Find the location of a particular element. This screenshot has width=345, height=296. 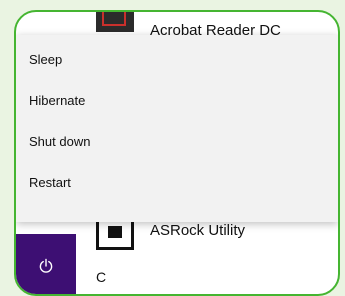

asrock-logo-mark is located at coordinates (115, 232).